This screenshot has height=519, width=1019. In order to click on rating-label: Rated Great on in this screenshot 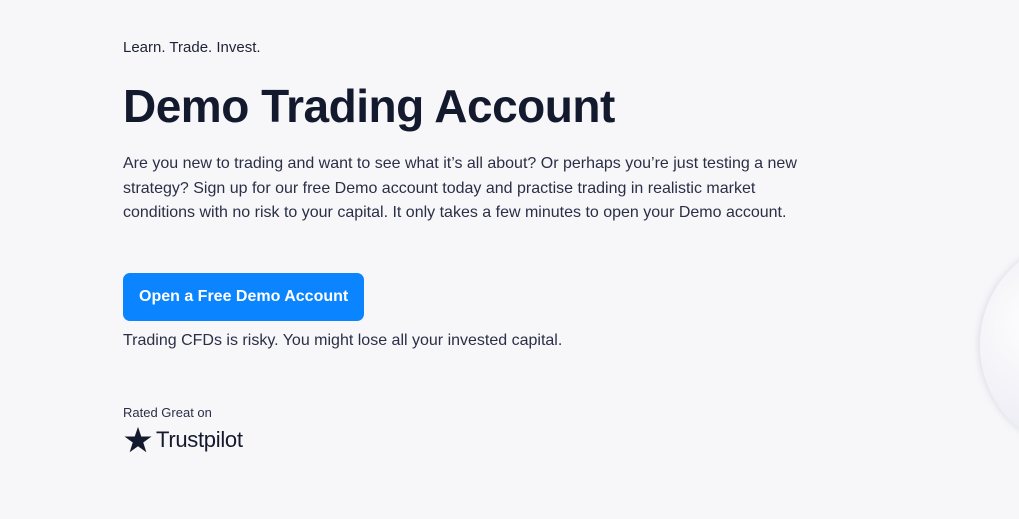, I will do `click(167, 412)`.